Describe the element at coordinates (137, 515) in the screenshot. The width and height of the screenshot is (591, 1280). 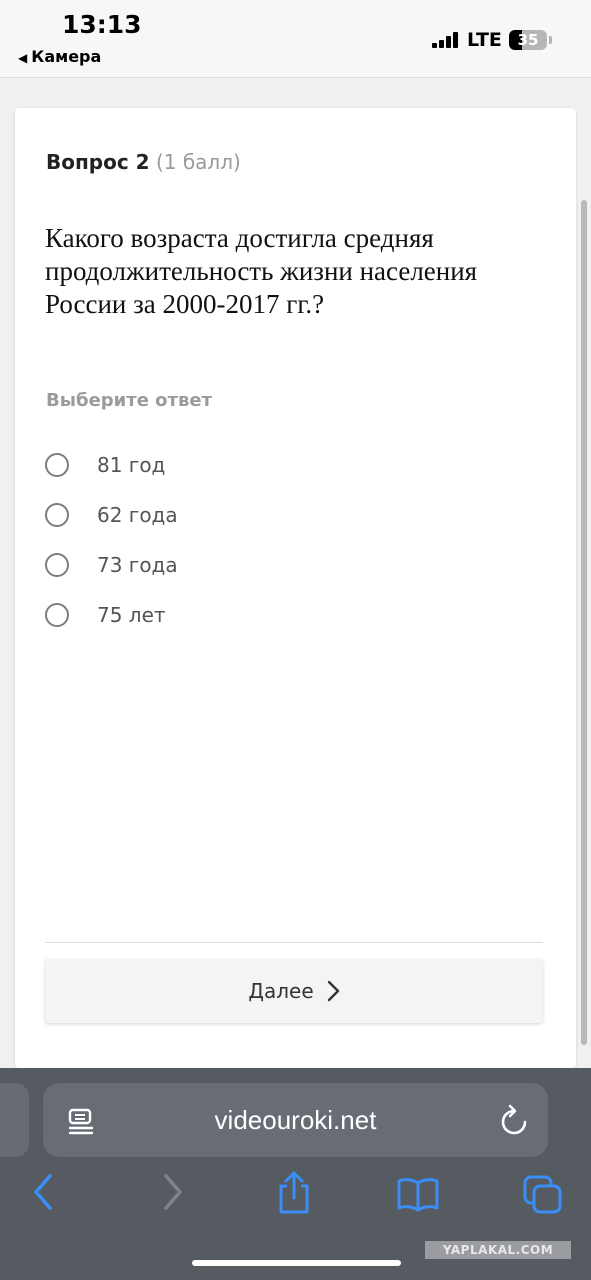
I see `answer-label: 62 года` at that location.